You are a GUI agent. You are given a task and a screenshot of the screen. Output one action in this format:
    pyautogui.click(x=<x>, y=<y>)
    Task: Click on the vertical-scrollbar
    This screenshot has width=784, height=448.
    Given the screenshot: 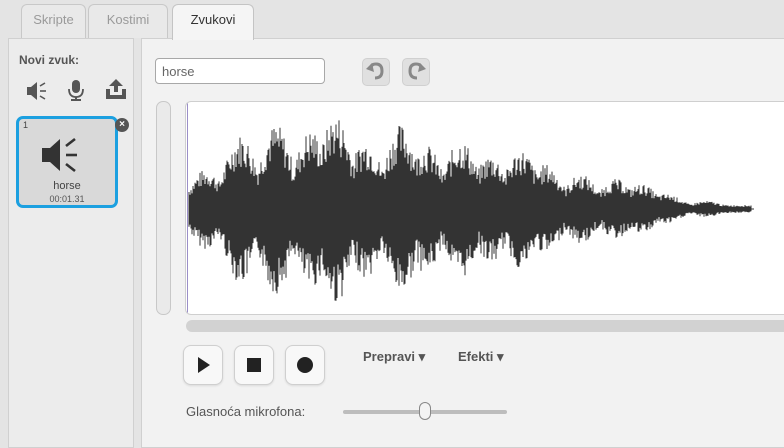 What is the action you would take?
    pyautogui.click(x=163, y=208)
    